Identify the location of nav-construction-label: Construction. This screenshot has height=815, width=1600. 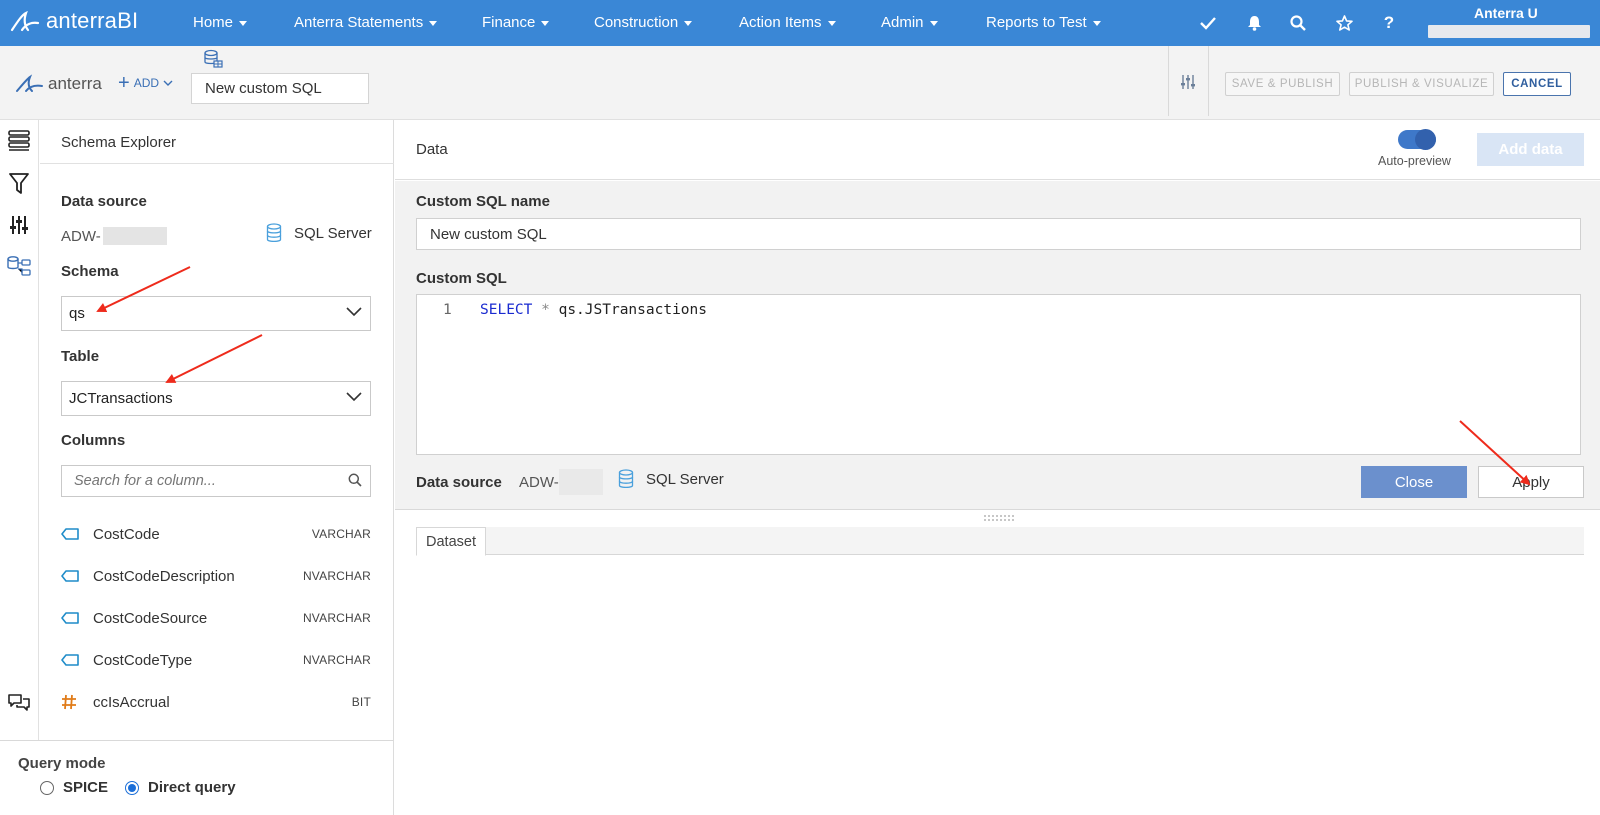
(636, 22).